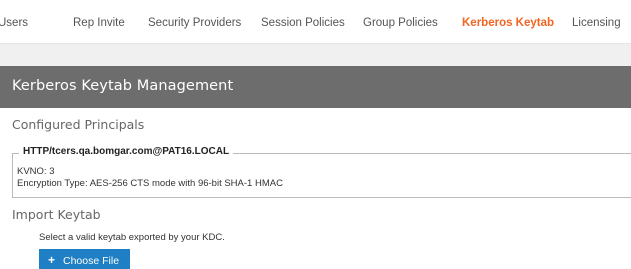  Describe the element at coordinates (508, 23) in the screenshot. I see `tab-kerberos-keytab: Kerberos Keytab` at that location.